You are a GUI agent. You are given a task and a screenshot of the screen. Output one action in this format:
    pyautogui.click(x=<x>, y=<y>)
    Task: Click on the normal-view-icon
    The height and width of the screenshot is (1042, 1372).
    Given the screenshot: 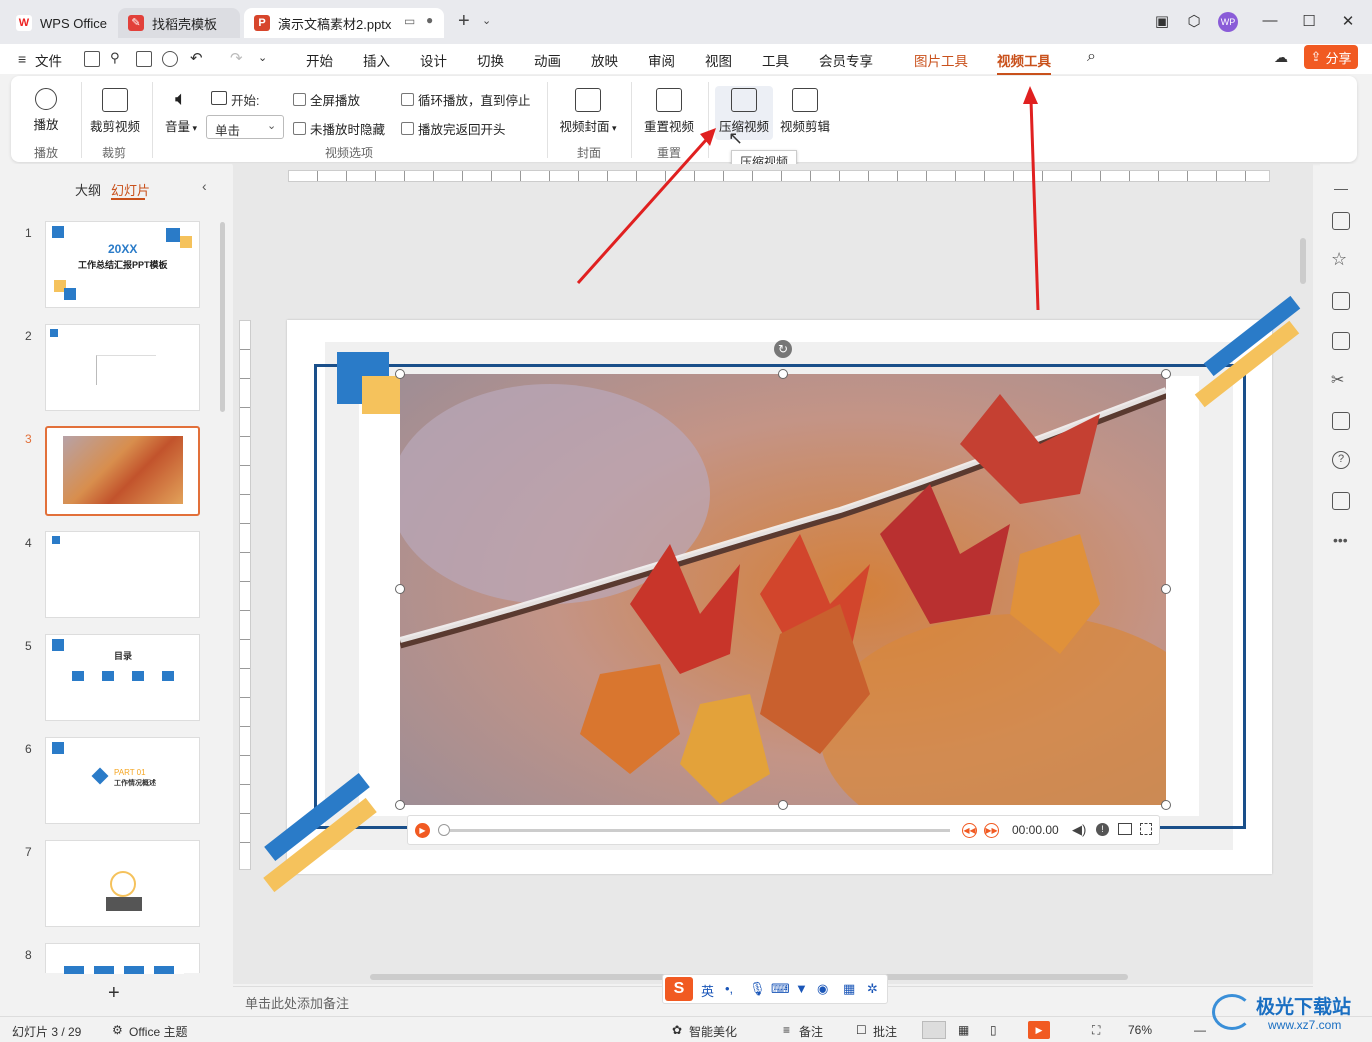 What is the action you would take?
    pyautogui.click(x=934, y=1030)
    